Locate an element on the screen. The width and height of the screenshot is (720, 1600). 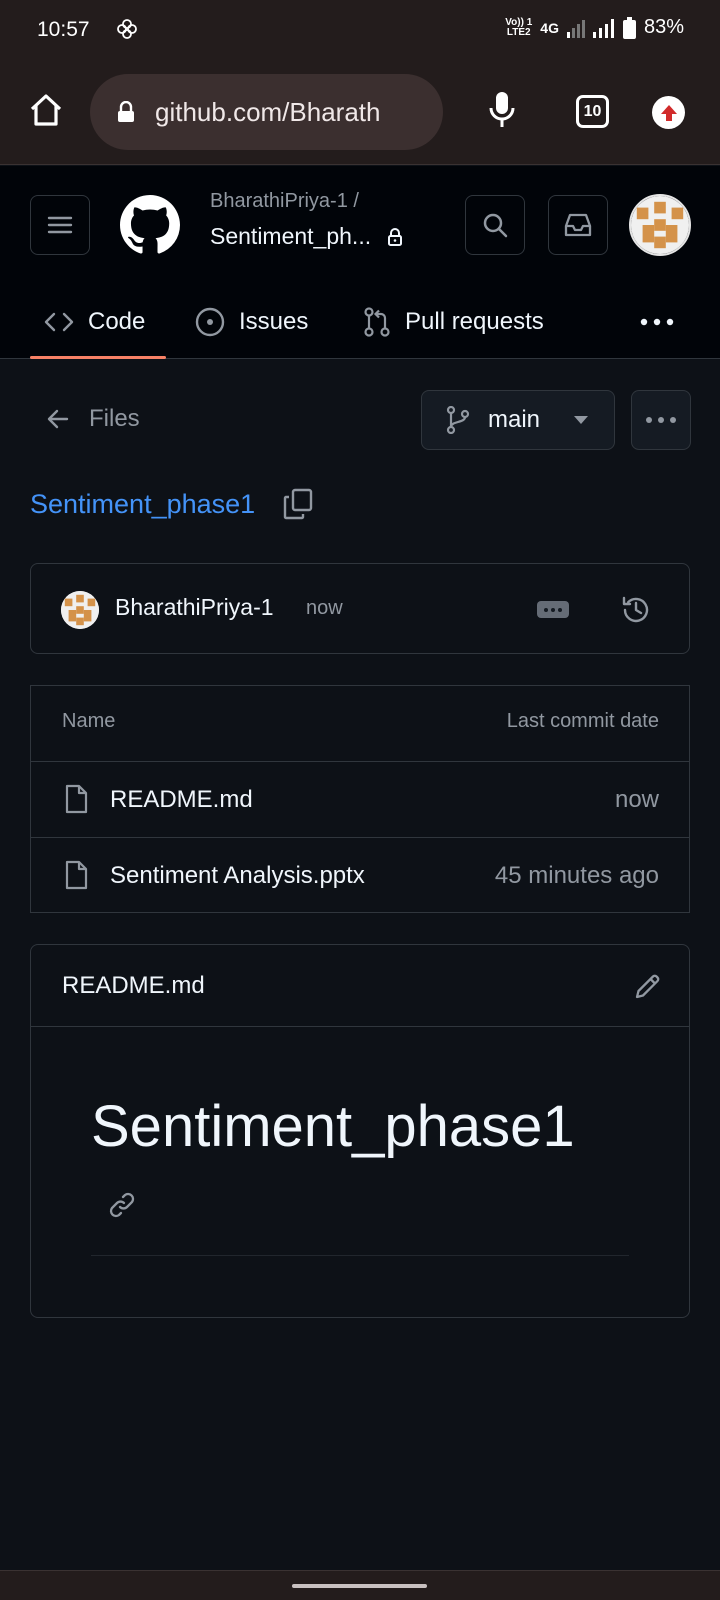
issue-opened-icon is located at coordinates (210, 322).